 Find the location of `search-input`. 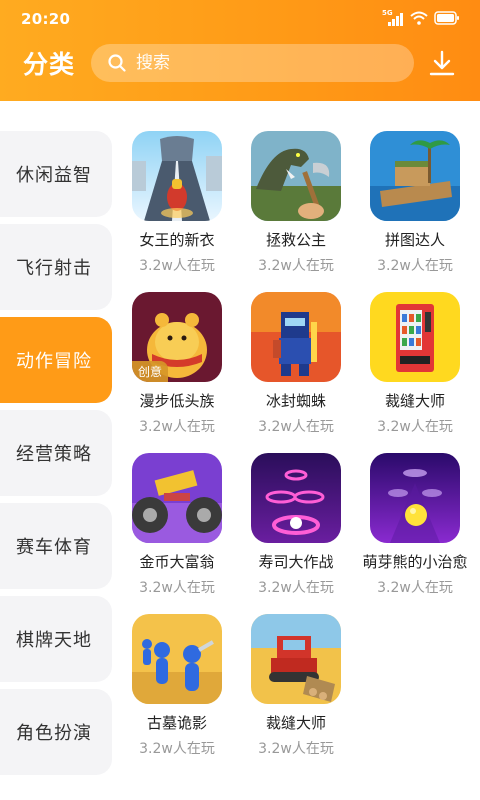

search-input is located at coordinates (261, 63).